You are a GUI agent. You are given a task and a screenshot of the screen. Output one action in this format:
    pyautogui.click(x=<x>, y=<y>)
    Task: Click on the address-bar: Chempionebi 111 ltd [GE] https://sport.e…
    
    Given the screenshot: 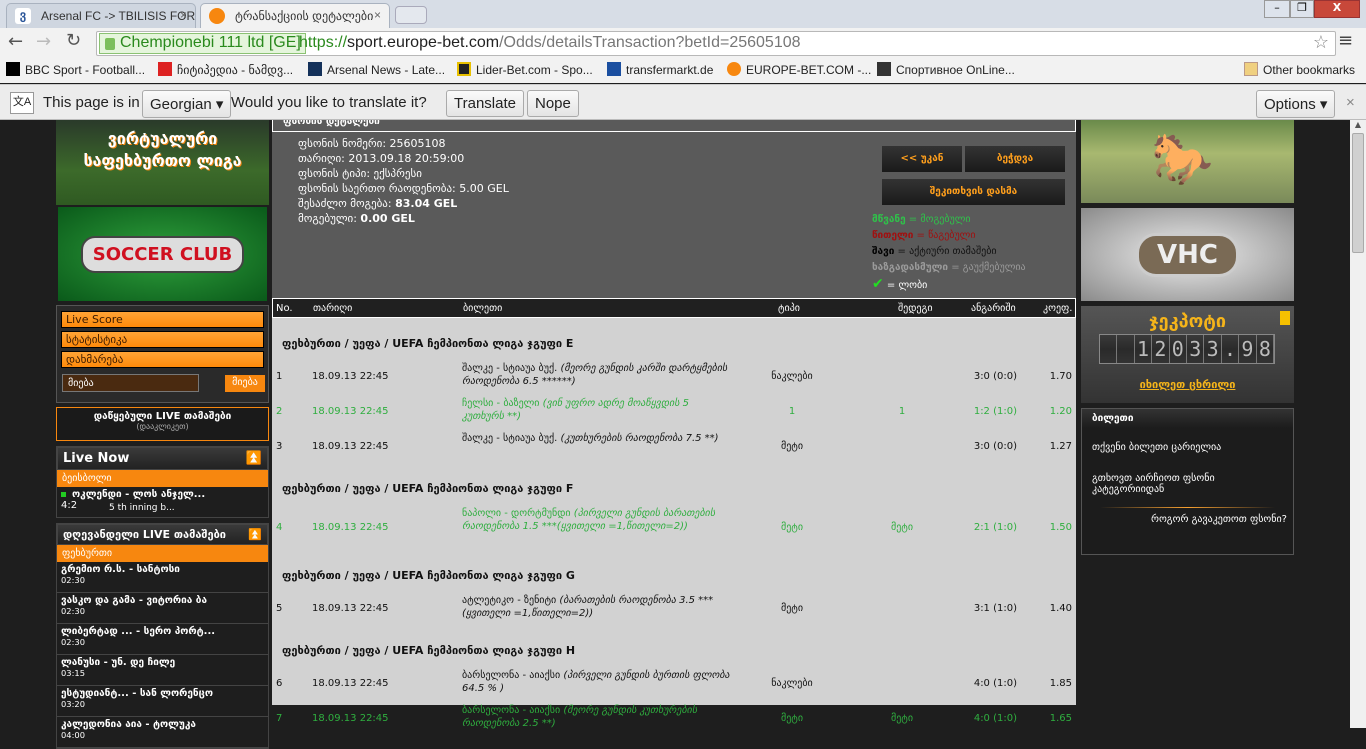 What is the action you would take?
    pyautogui.click(x=716, y=43)
    